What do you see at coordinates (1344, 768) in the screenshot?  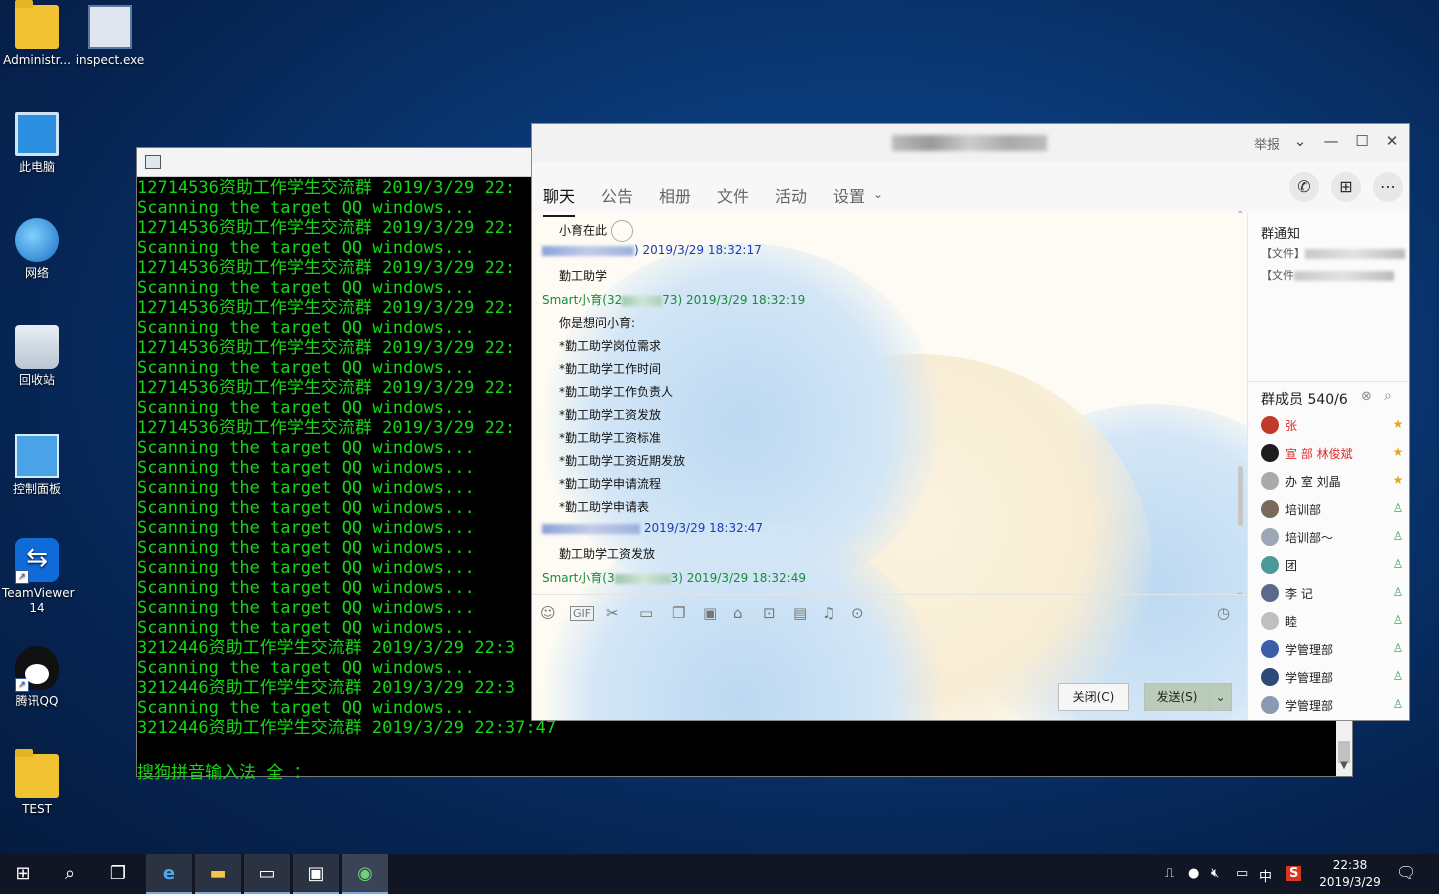 I see `scroll-down-arrow-icon: ▼` at bounding box center [1344, 768].